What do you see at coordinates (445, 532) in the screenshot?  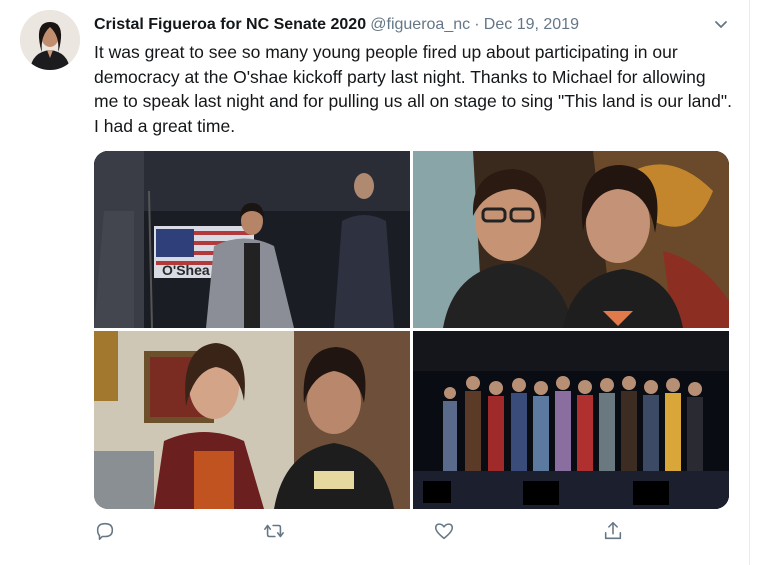 I see `heart-icon` at bounding box center [445, 532].